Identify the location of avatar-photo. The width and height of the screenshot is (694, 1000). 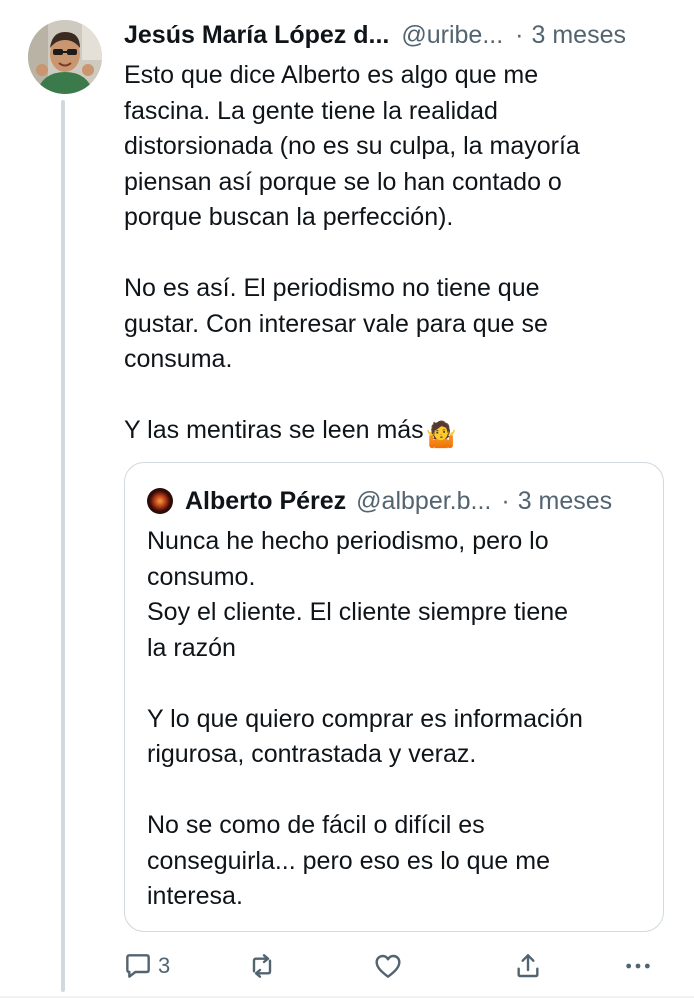
(65, 57).